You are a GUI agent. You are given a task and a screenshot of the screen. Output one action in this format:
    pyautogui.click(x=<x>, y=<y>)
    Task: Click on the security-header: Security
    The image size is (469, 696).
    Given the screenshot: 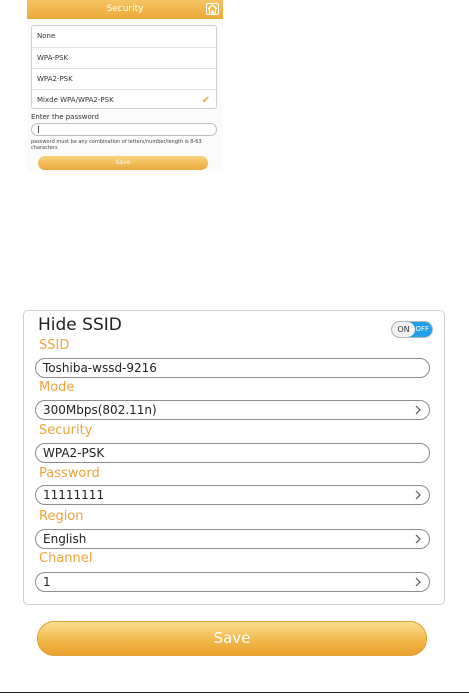 What is the action you would take?
    pyautogui.click(x=125, y=9)
    